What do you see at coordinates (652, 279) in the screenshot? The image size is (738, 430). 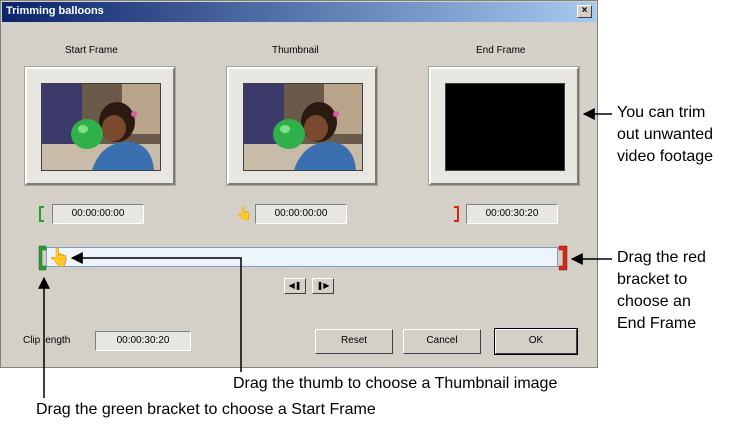 I see `annotation-red-line: bracket to` at bounding box center [652, 279].